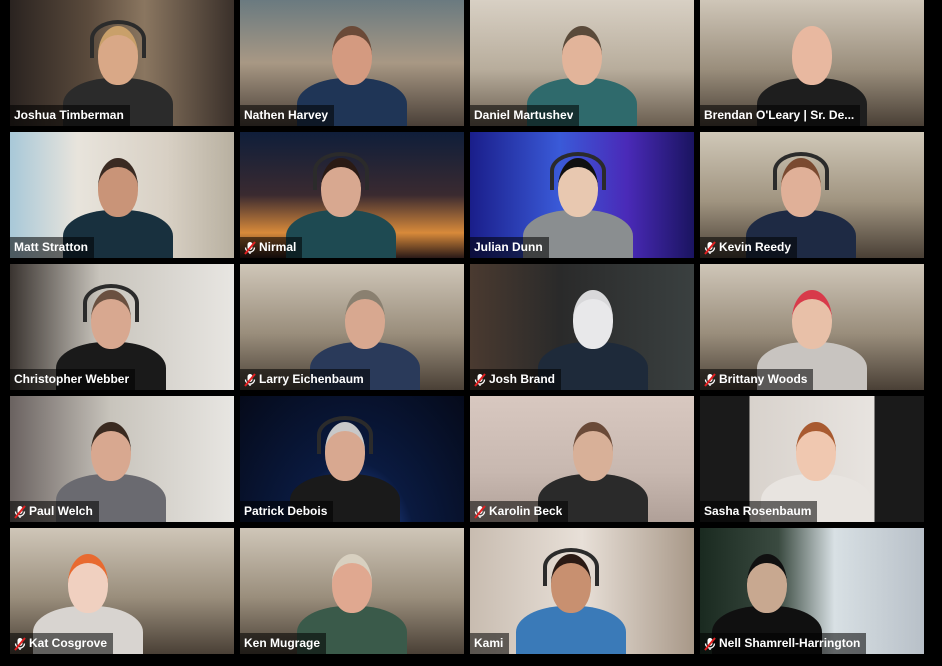  I want to click on participant-name-bar: Nathen Harvey, so click(287, 115).